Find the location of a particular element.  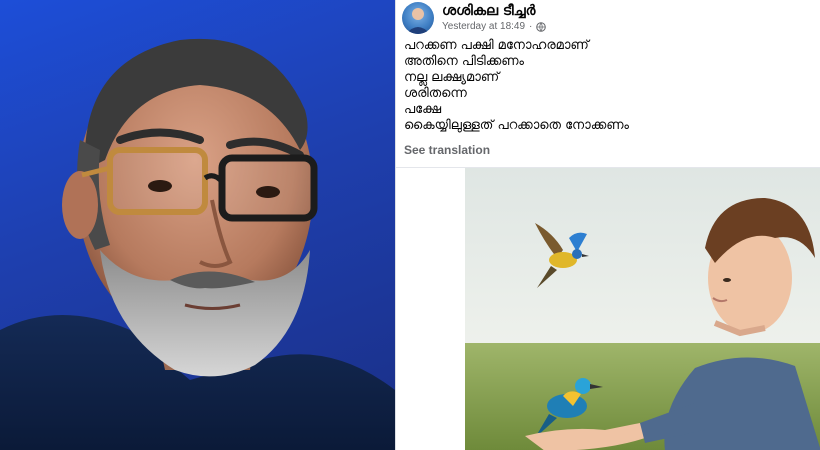

post-meta: Yesterday at 18:49 · is located at coordinates (494, 26).